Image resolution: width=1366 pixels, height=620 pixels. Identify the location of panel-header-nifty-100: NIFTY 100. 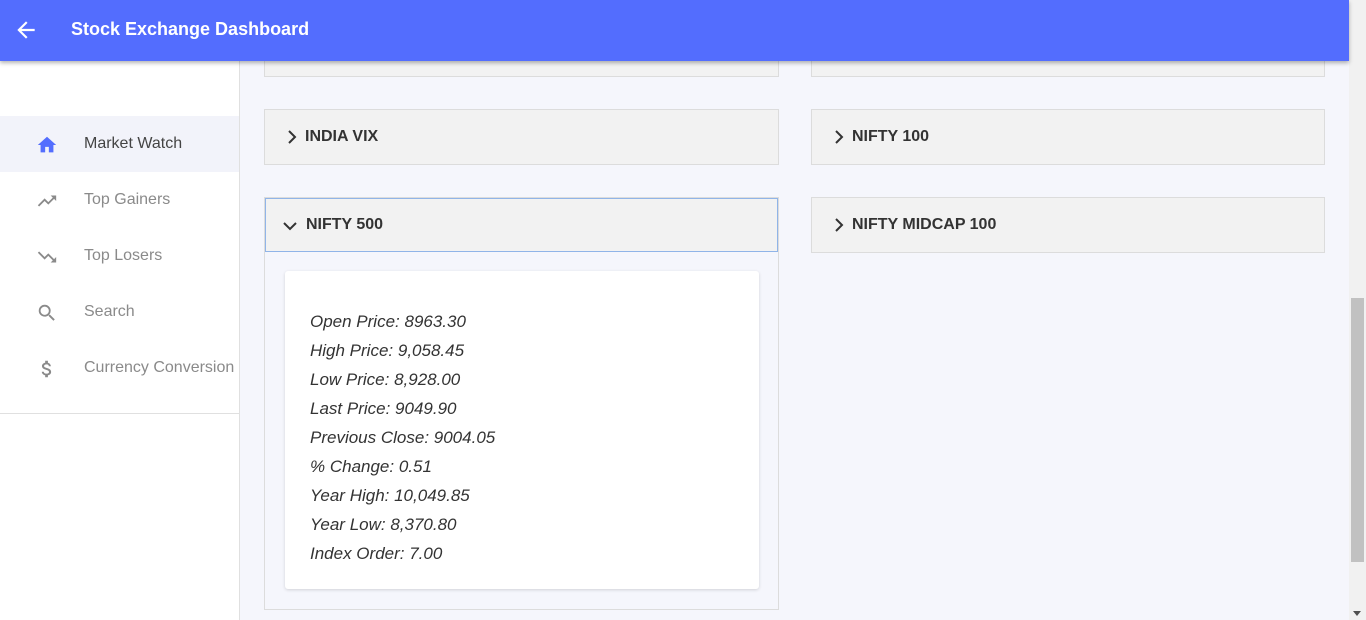
(1068, 137).